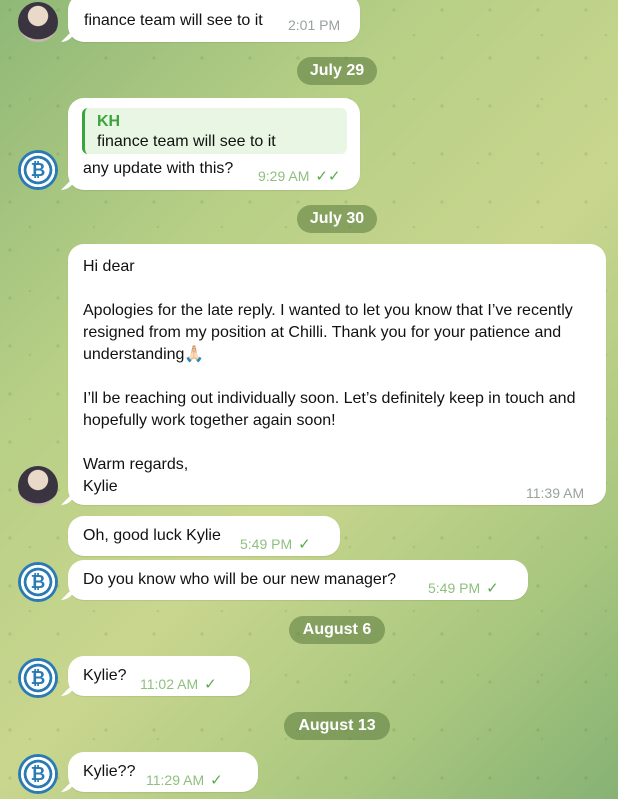 This screenshot has width=618, height=799. Describe the element at coordinates (152, 535) in the screenshot. I see `message-text: Oh, good luck Kylie` at that location.